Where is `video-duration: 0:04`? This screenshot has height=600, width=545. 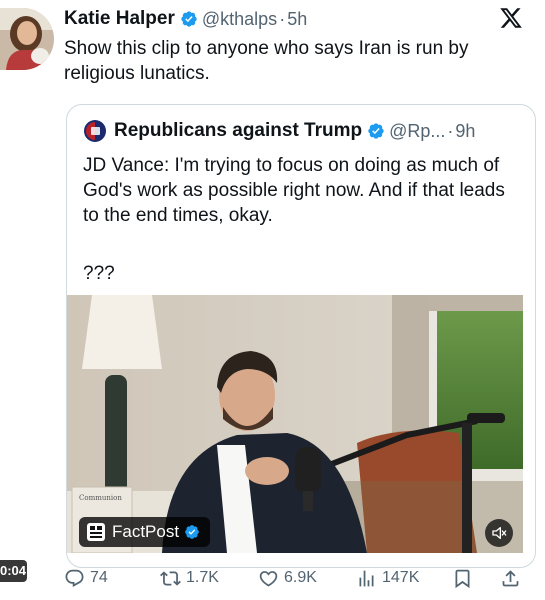
video-duration: 0:04 is located at coordinates (13, 571).